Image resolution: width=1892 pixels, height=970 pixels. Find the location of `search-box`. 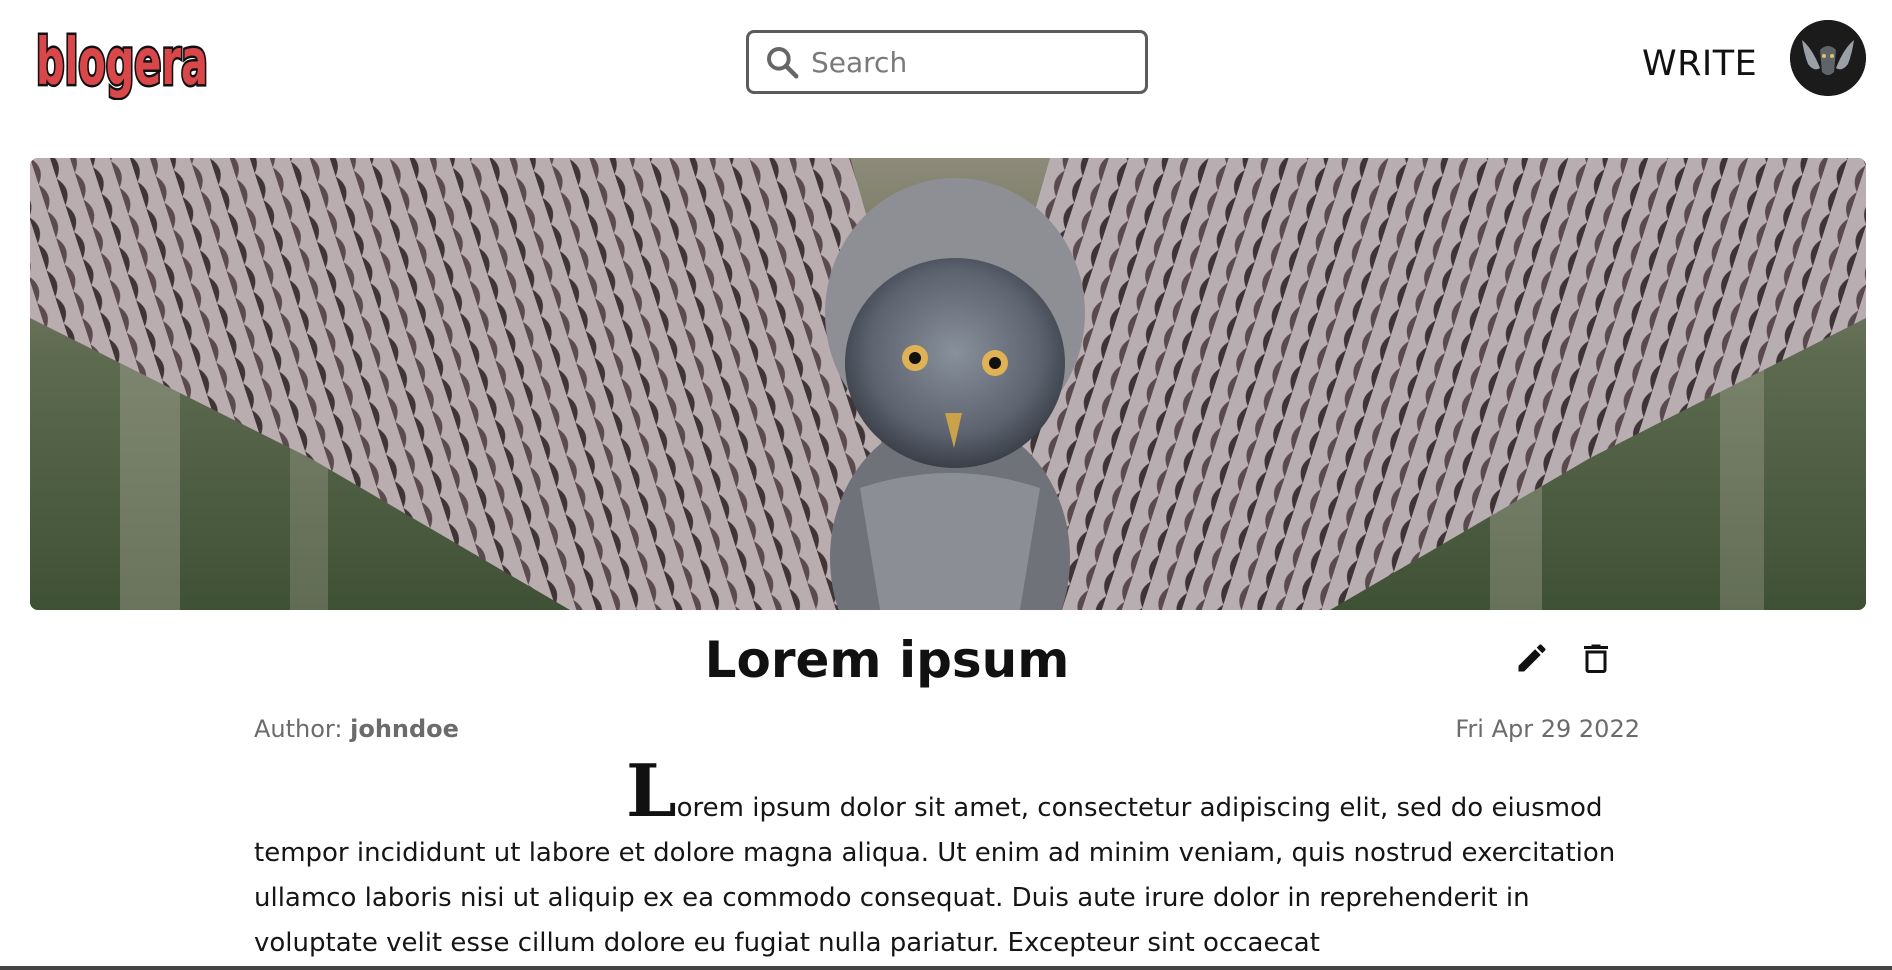

search-box is located at coordinates (947, 62).